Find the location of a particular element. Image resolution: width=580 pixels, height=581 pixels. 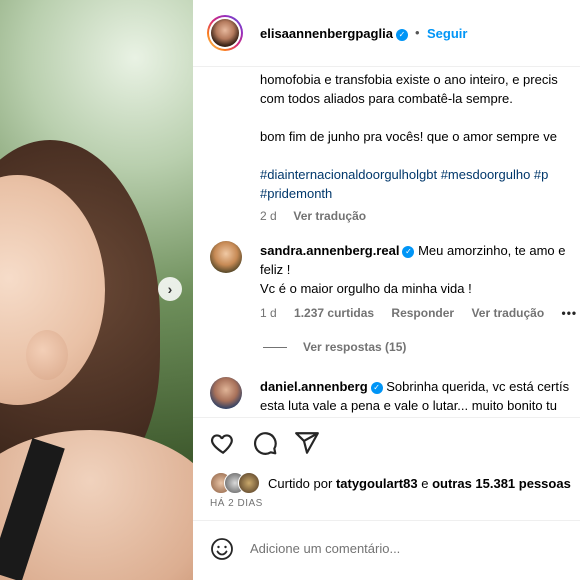

hashtag-line: #pridemonth is located at coordinates (420, 193).